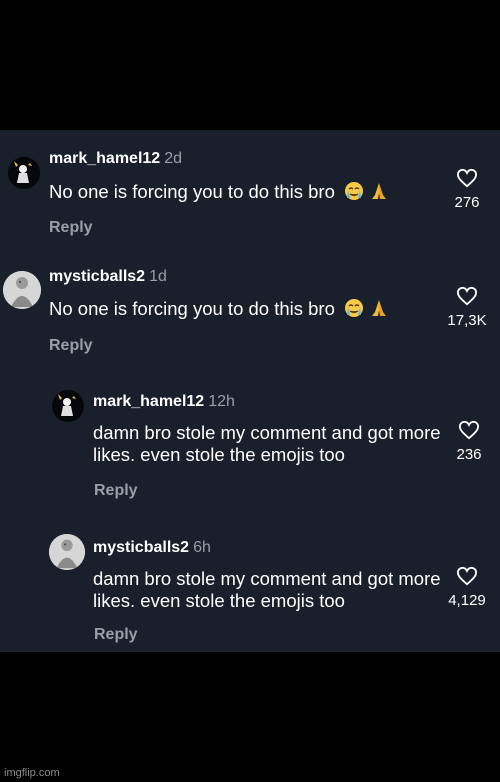 The width and height of the screenshot is (500, 782). I want to click on like-count: 276, so click(467, 202).